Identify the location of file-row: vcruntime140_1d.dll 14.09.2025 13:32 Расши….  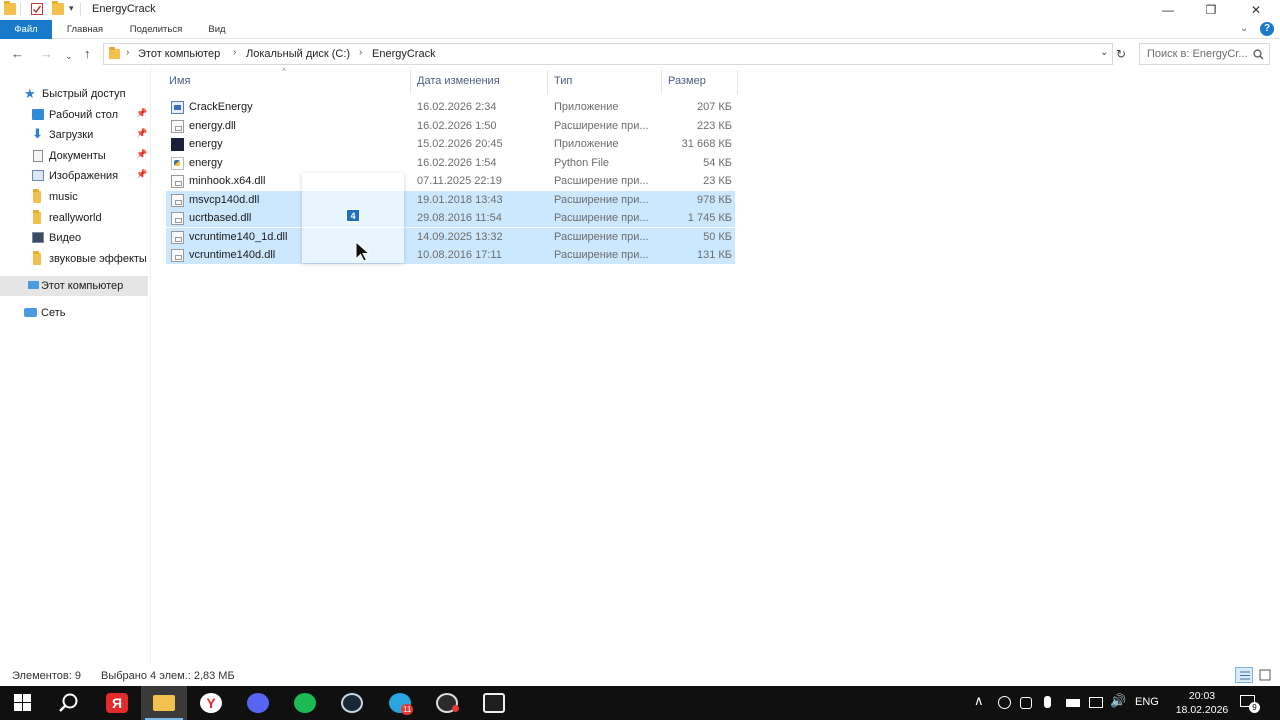
(450, 236).